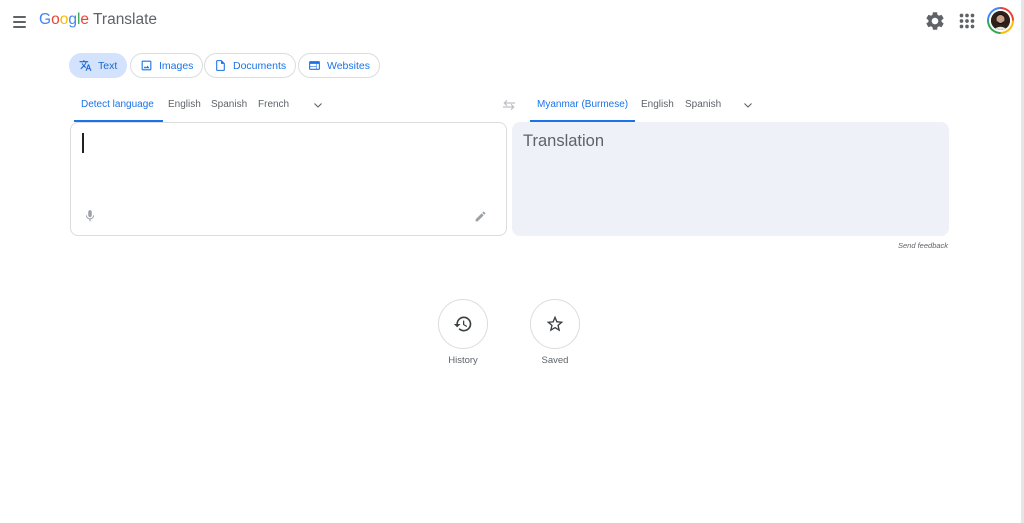 This screenshot has width=1024, height=523. What do you see at coordinates (260, 65) in the screenshot?
I see `mode-chip-label: Documents` at bounding box center [260, 65].